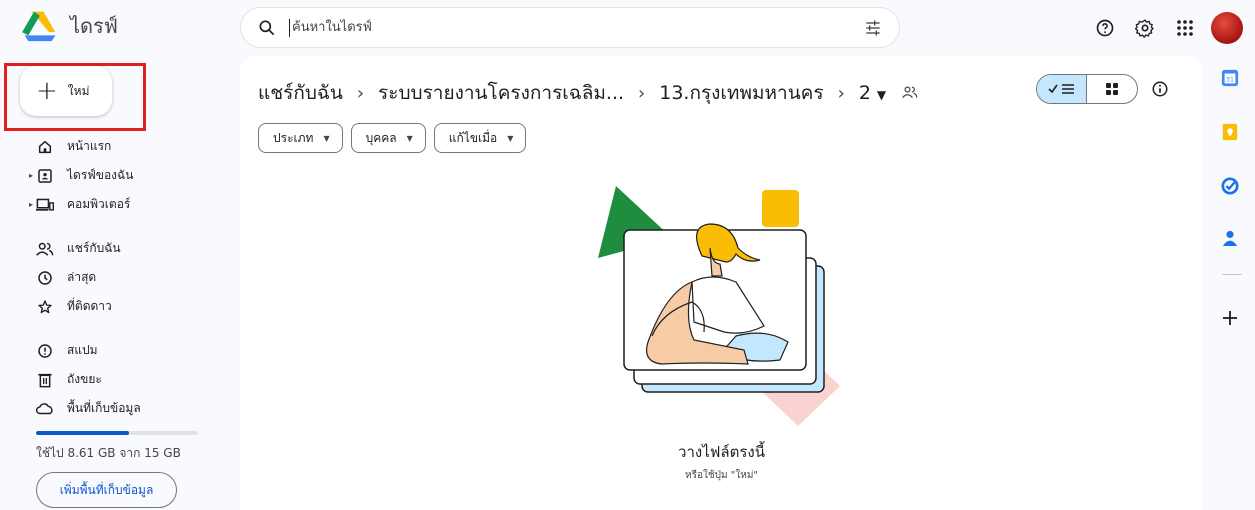 The height and width of the screenshot is (510, 1255). What do you see at coordinates (45, 205) in the screenshot?
I see `computer-icon` at bounding box center [45, 205].